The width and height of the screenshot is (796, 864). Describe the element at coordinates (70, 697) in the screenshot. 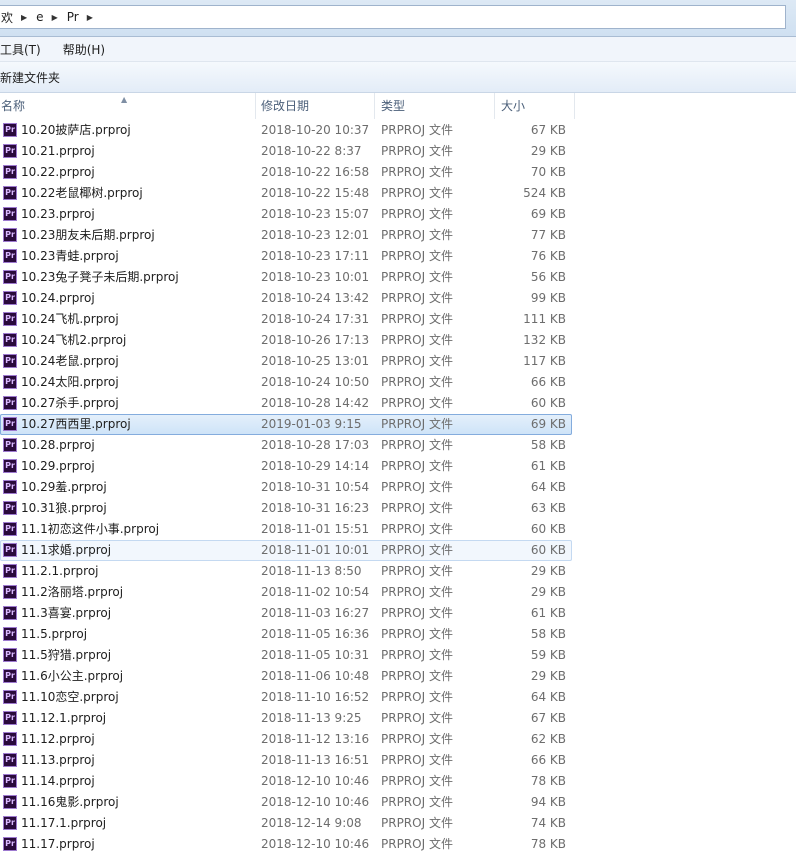

I see `file-name: 11.10恋空.prproj` at that location.